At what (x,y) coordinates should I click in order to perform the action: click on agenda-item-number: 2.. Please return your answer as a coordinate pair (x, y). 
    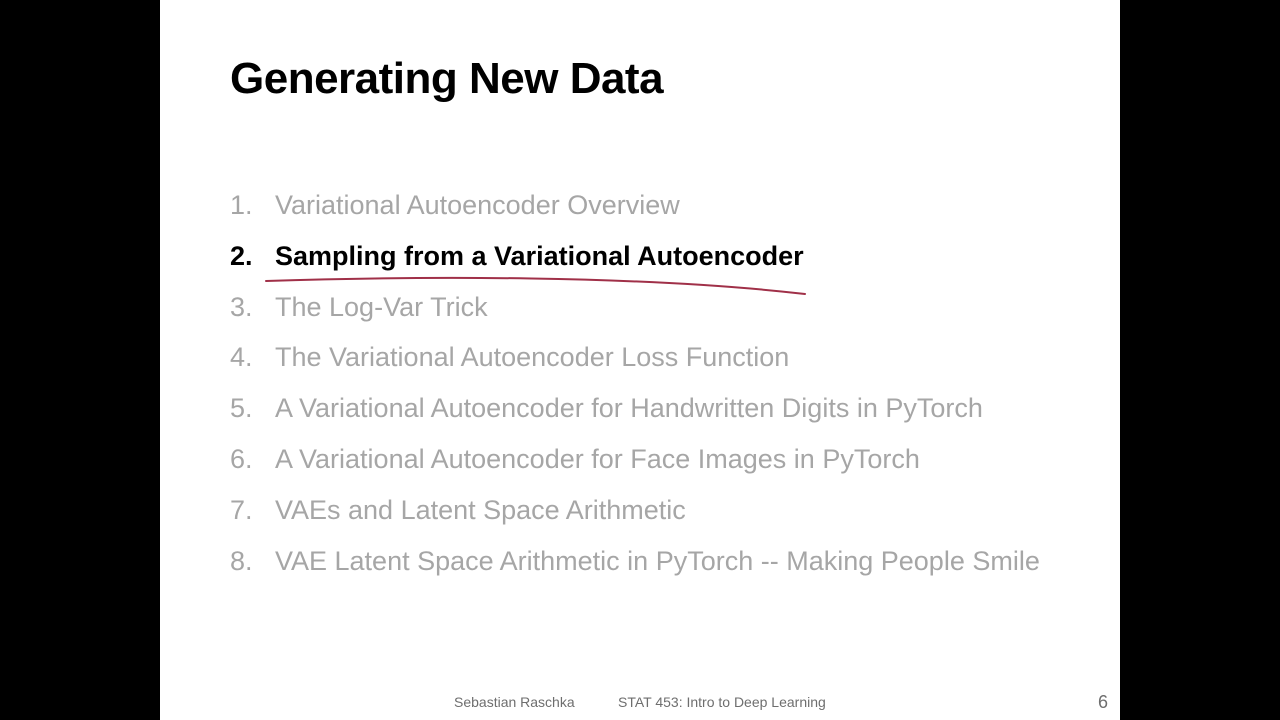
    Looking at the image, I should click on (241, 255).